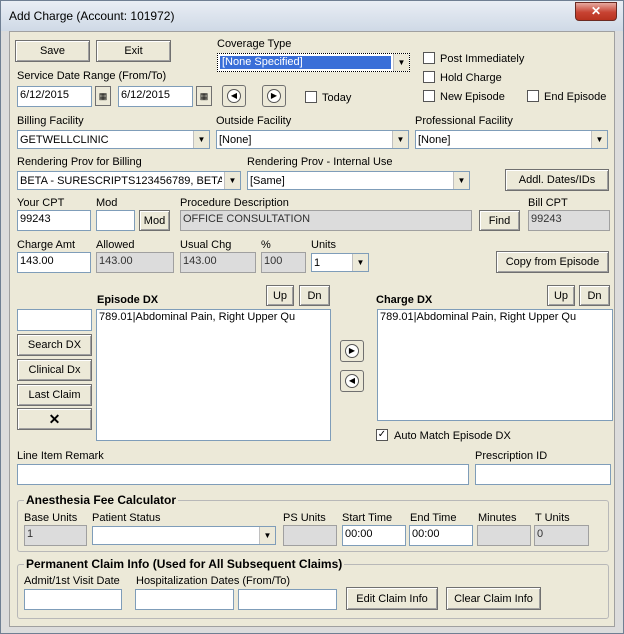  What do you see at coordinates (429, 96) in the screenshot?
I see `new-episode-checkbox` at bounding box center [429, 96].